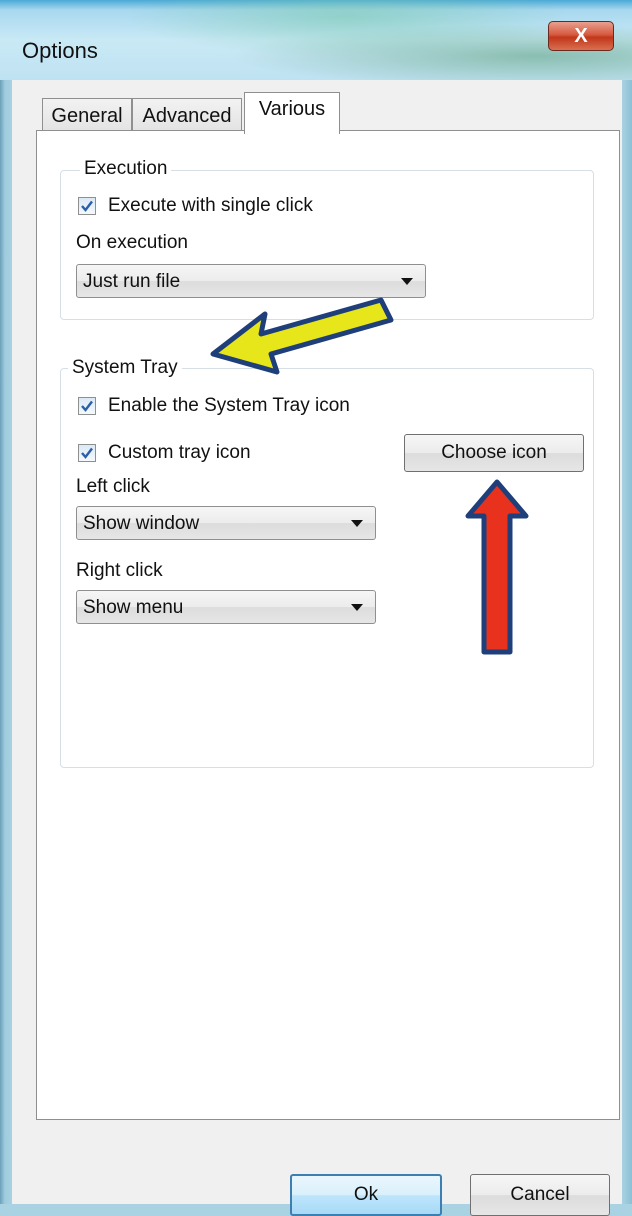 This screenshot has height=1216, width=632. What do you see at coordinates (125, 368) in the screenshot?
I see `system-tray-group-label: System Tray` at bounding box center [125, 368].